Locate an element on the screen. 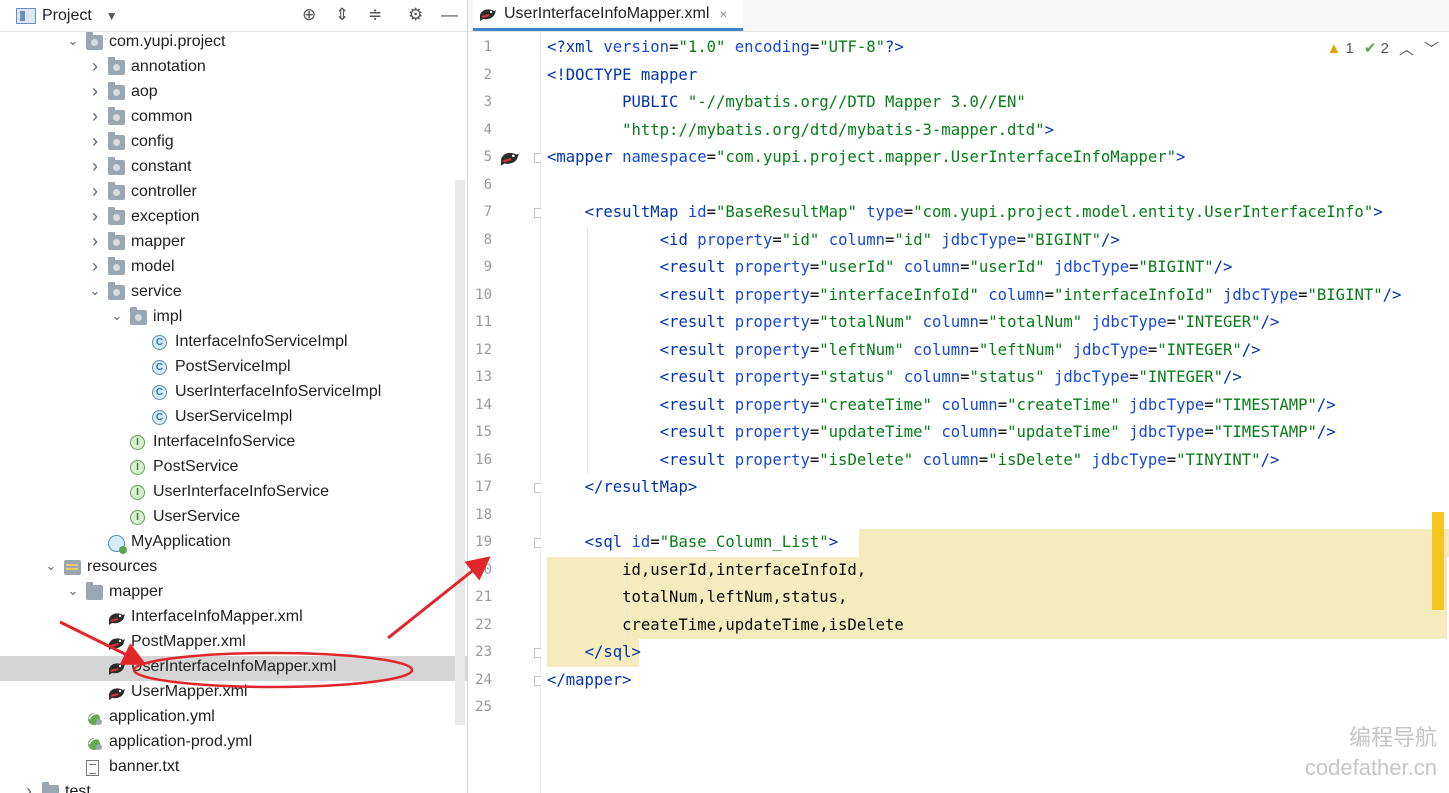 This screenshot has height=793, width=1449. code-token: encoding is located at coordinates (772, 47).